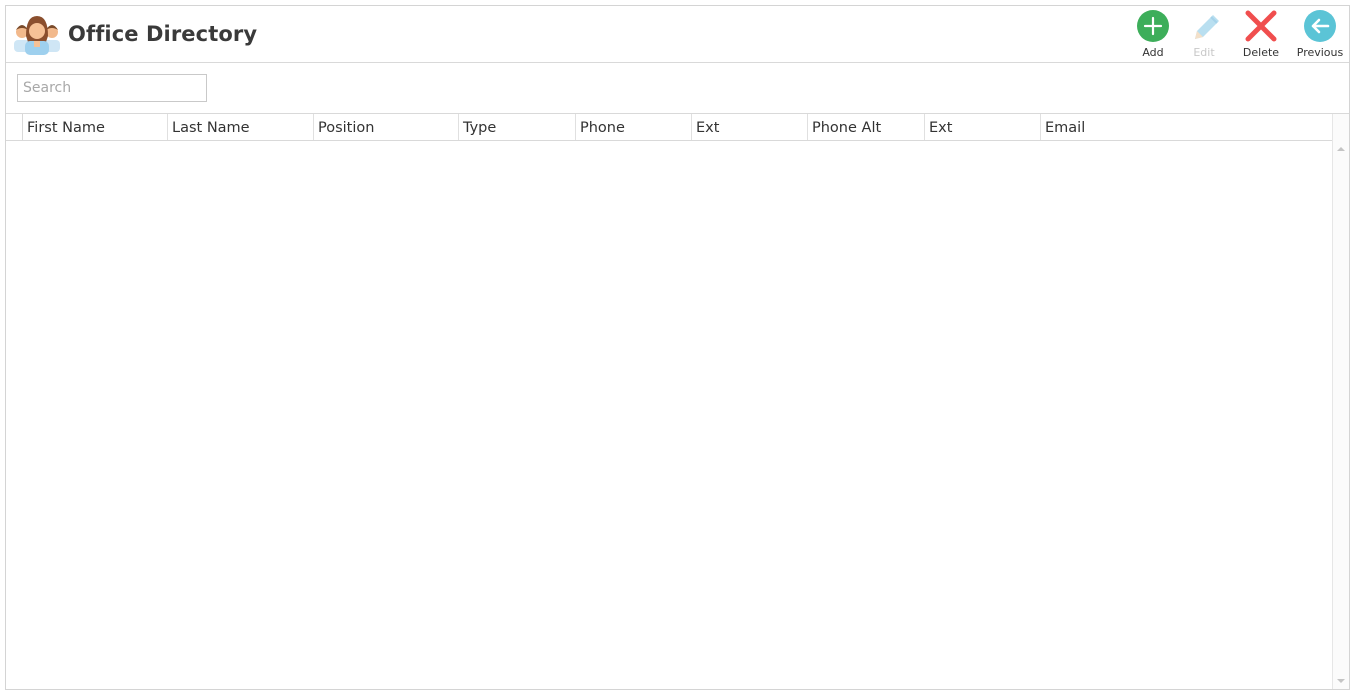  I want to click on scroll-down-icon, so click(1341, 681).